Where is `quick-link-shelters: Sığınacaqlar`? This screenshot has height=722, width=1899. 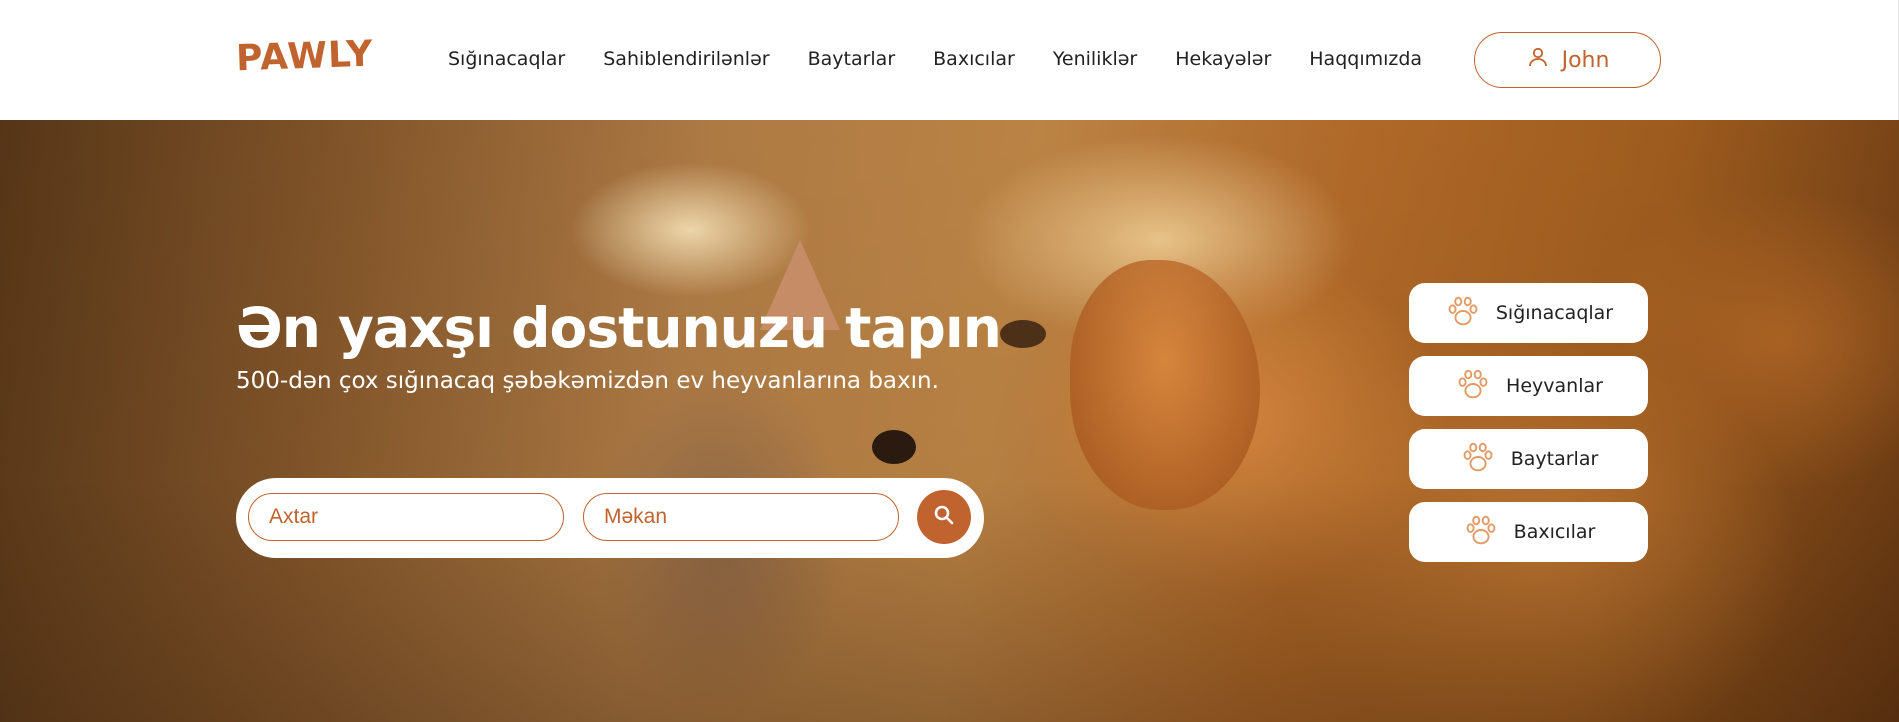
quick-link-shelters: Sığınacaqlar is located at coordinates (1528, 313).